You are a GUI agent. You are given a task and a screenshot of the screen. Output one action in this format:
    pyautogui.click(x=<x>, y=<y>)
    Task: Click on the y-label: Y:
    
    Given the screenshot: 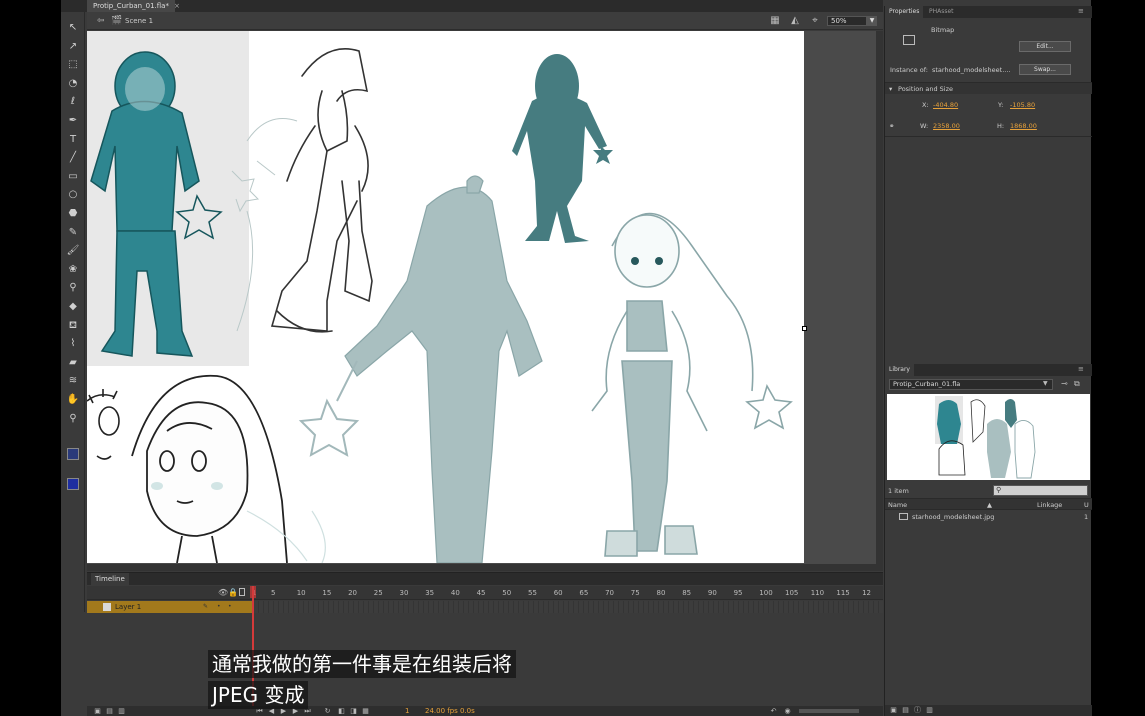 What is the action you would take?
    pyautogui.click(x=1001, y=105)
    